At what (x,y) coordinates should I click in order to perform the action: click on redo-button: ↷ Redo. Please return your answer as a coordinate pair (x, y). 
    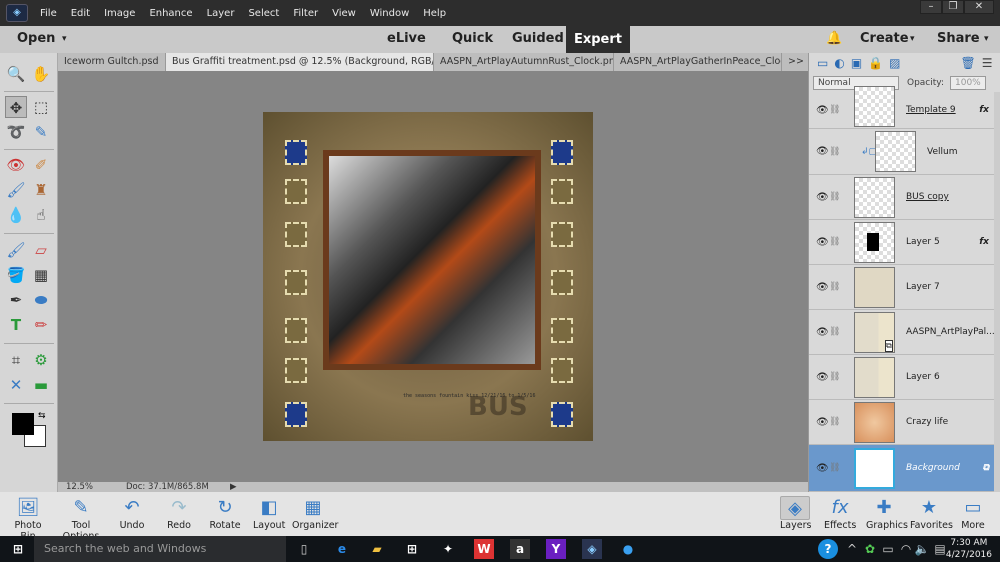
    Looking at the image, I should click on (179, 513).